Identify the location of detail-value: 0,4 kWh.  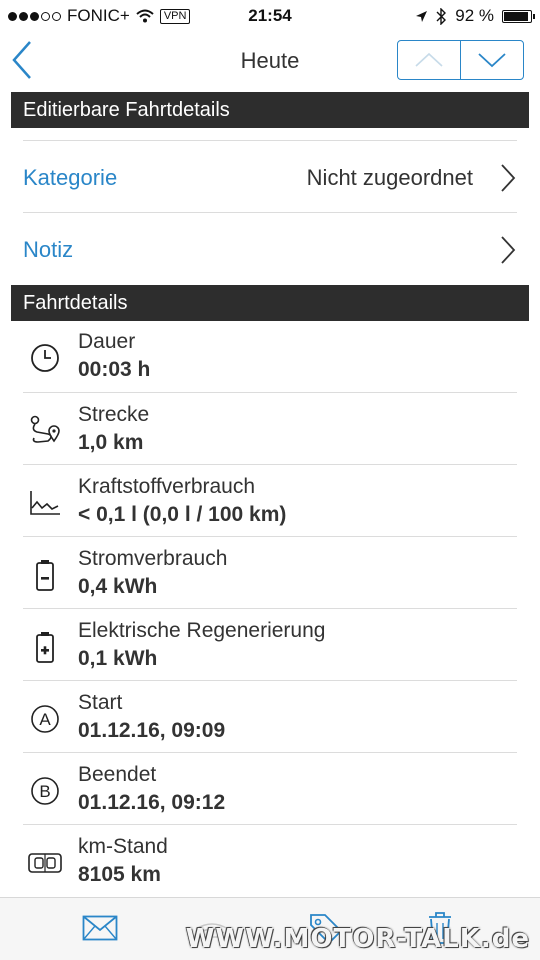
(118, 586).